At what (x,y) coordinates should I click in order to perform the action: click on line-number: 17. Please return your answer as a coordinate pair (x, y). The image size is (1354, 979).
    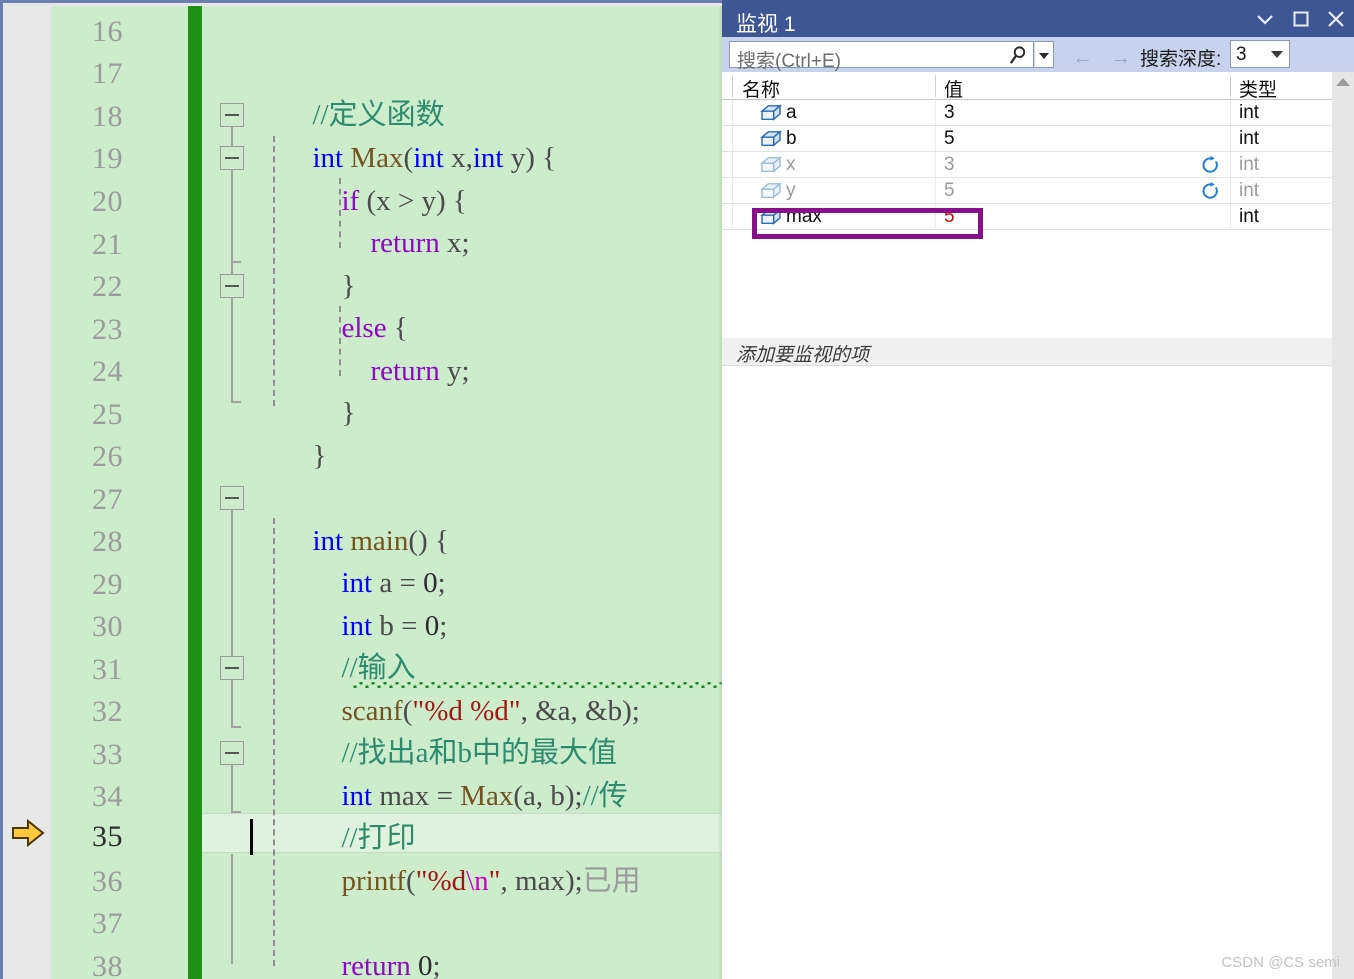
    Looking at the image, I should click on (107, 73).